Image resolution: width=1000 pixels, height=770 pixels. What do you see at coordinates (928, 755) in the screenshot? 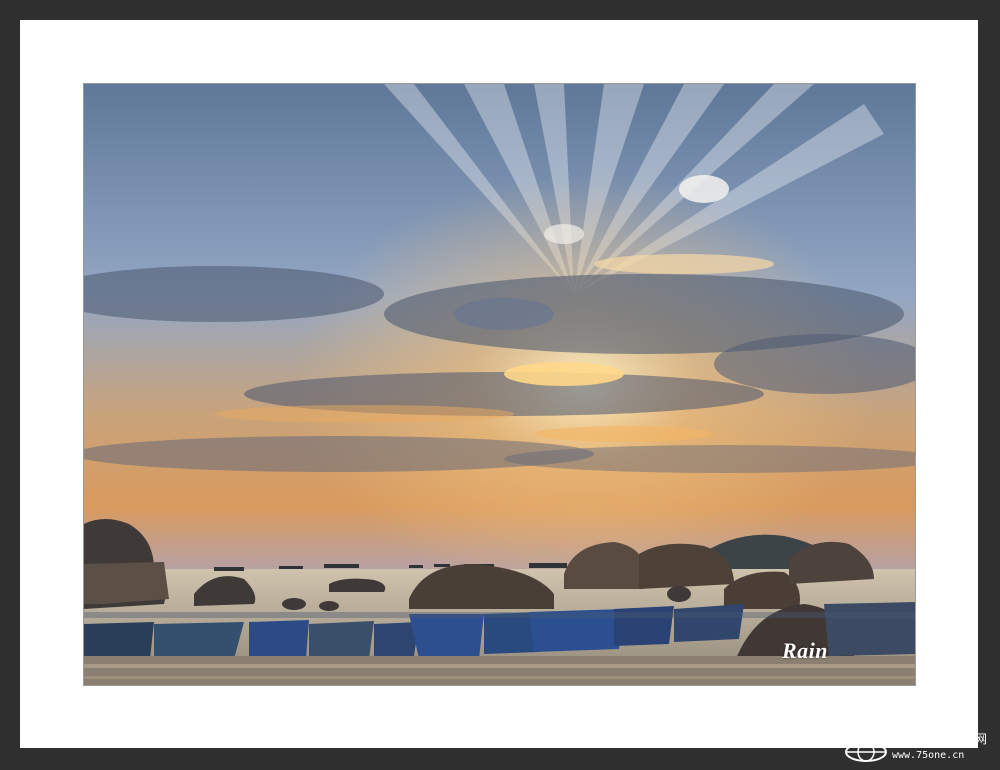
I see `watermark-url: www.75one.cn` at bounding box center [928, 755].